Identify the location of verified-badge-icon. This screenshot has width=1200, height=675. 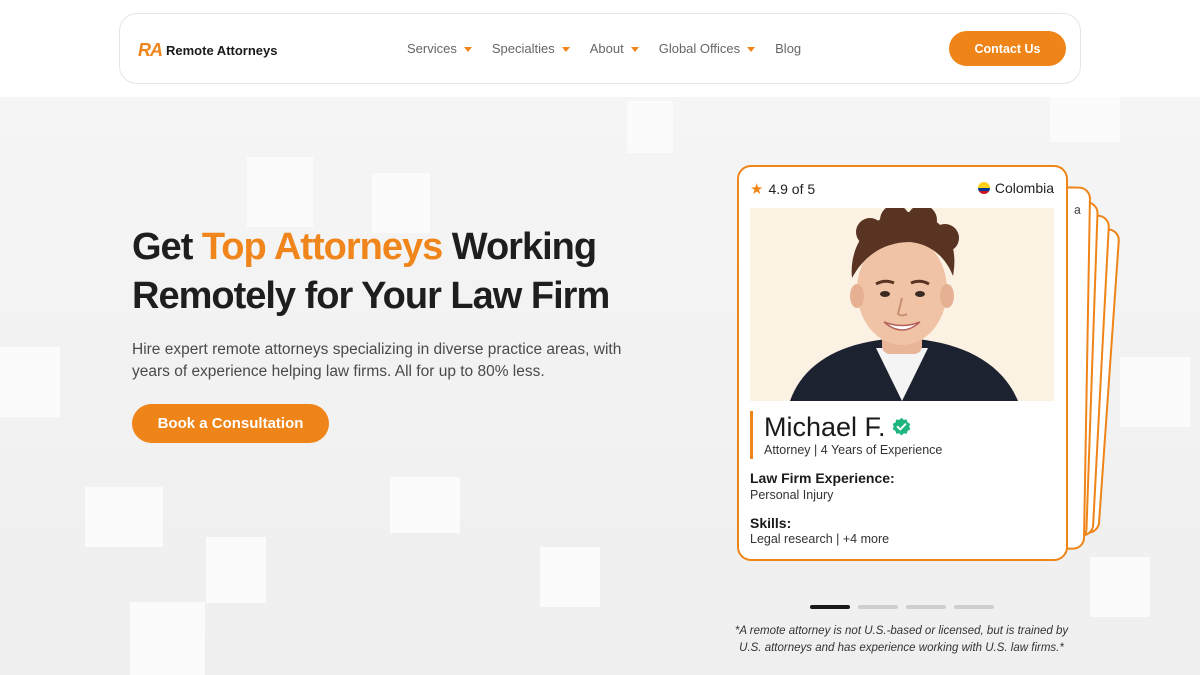
(901, 426).